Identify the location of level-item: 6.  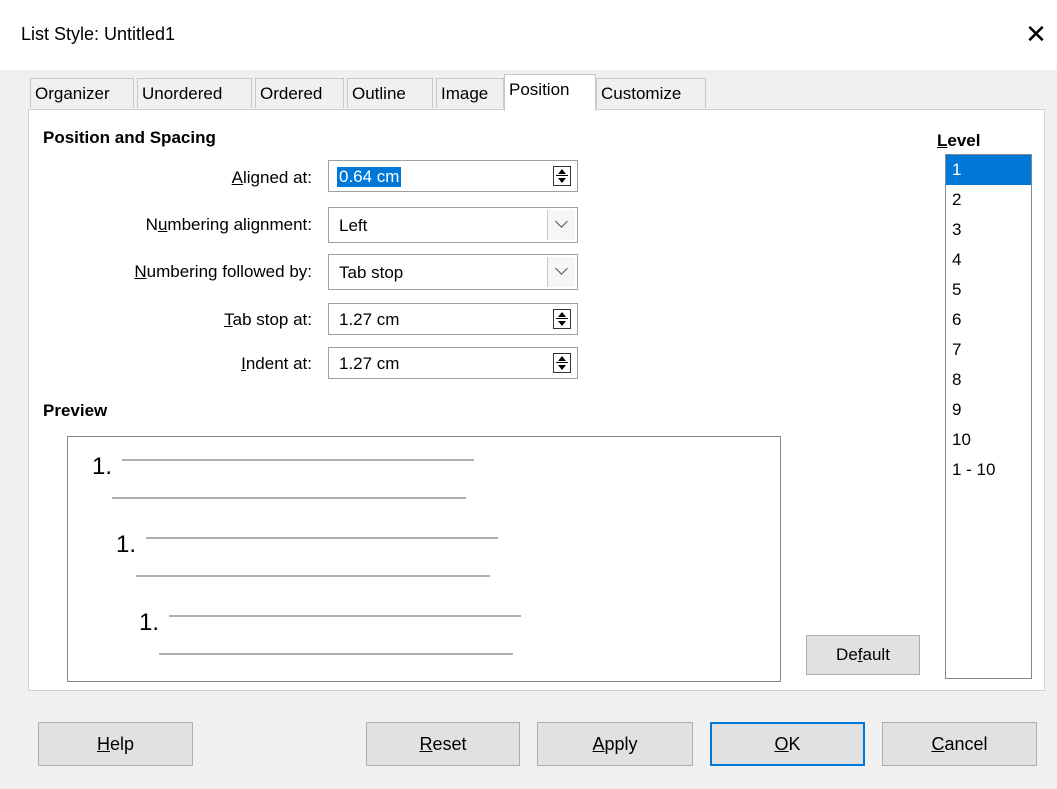
(988, 320).